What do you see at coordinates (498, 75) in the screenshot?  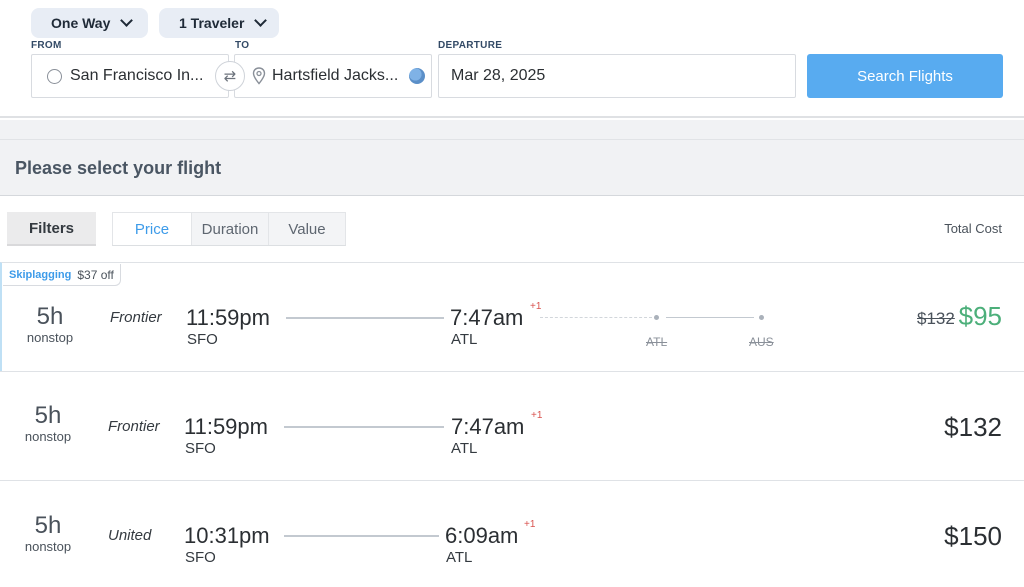 I see `departure-date-value: Mar 28, 2025` at bounding box center [498, 75].